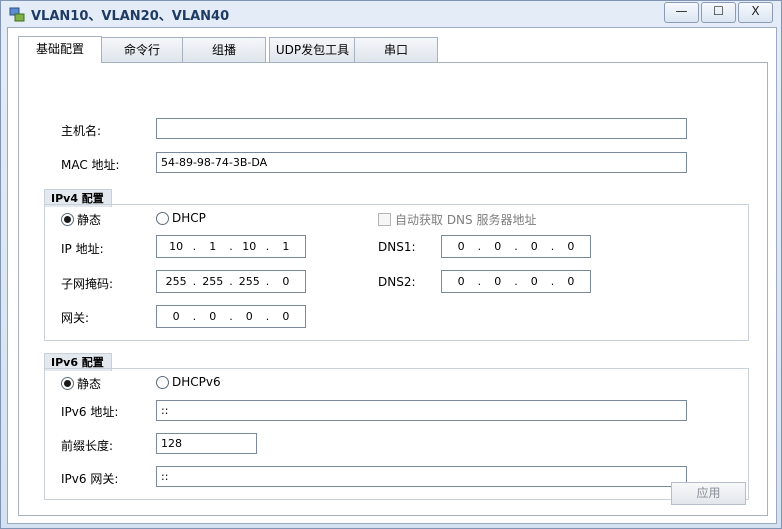  What do you see at coordinates (17, 14) in the screenshot?
I see `pc-icon` at bounding box center [17, 14].